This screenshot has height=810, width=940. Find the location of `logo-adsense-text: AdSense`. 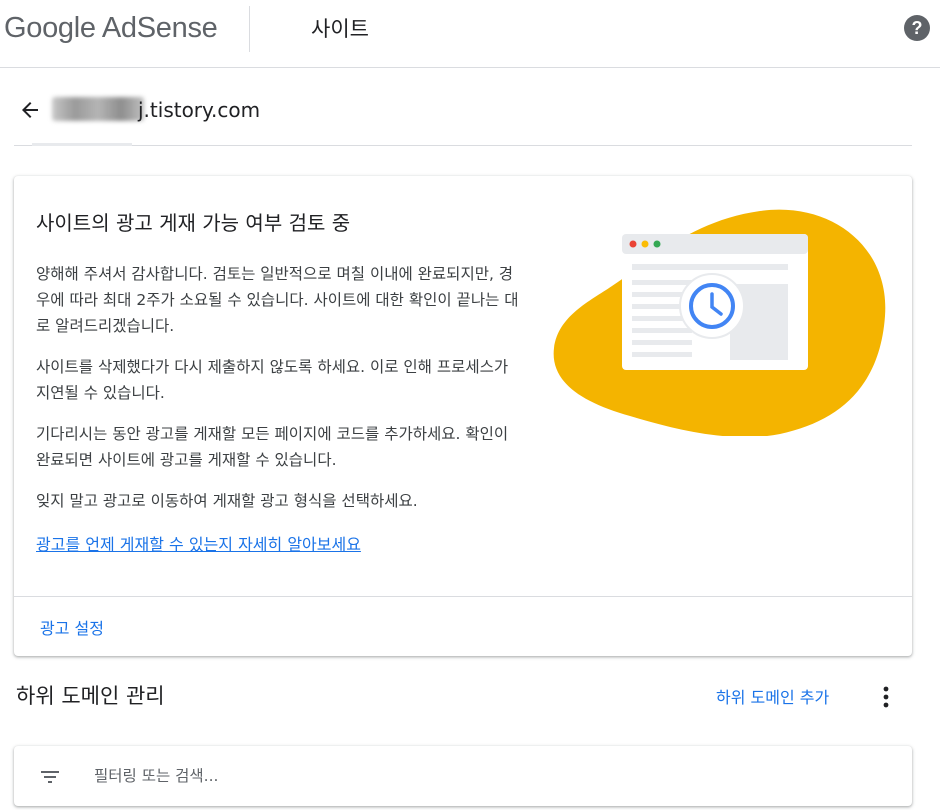

logo-adsense-text: AdSense is located at coordinates (156, 28).